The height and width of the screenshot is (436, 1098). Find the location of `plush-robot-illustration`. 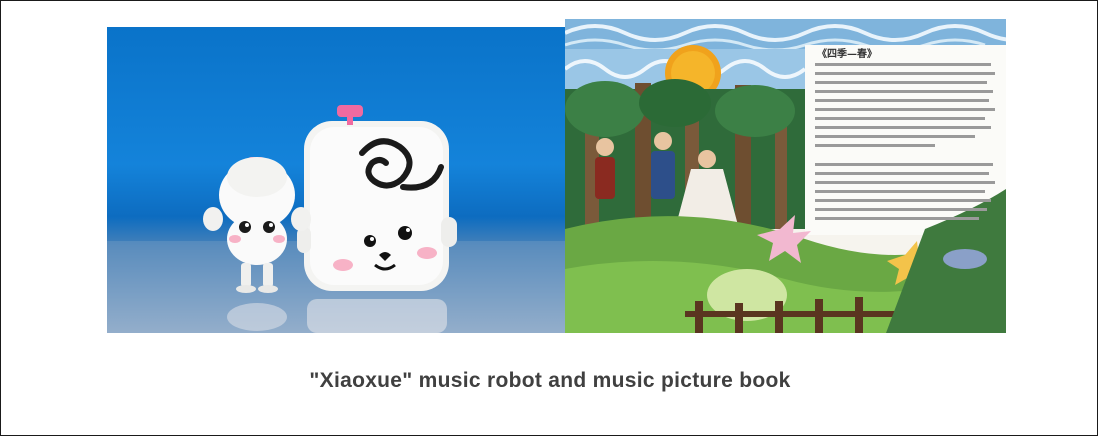

plush-robot-illustration is located at coordinates (377, 198).